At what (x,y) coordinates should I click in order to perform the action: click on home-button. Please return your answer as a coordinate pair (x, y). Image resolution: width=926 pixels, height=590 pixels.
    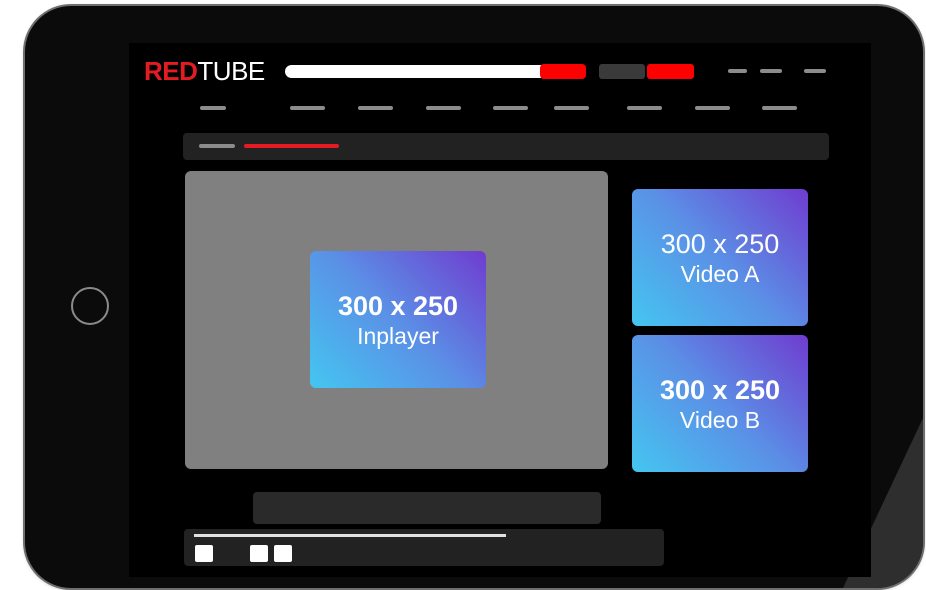
    Looking at the image, I should click on (90, 306).